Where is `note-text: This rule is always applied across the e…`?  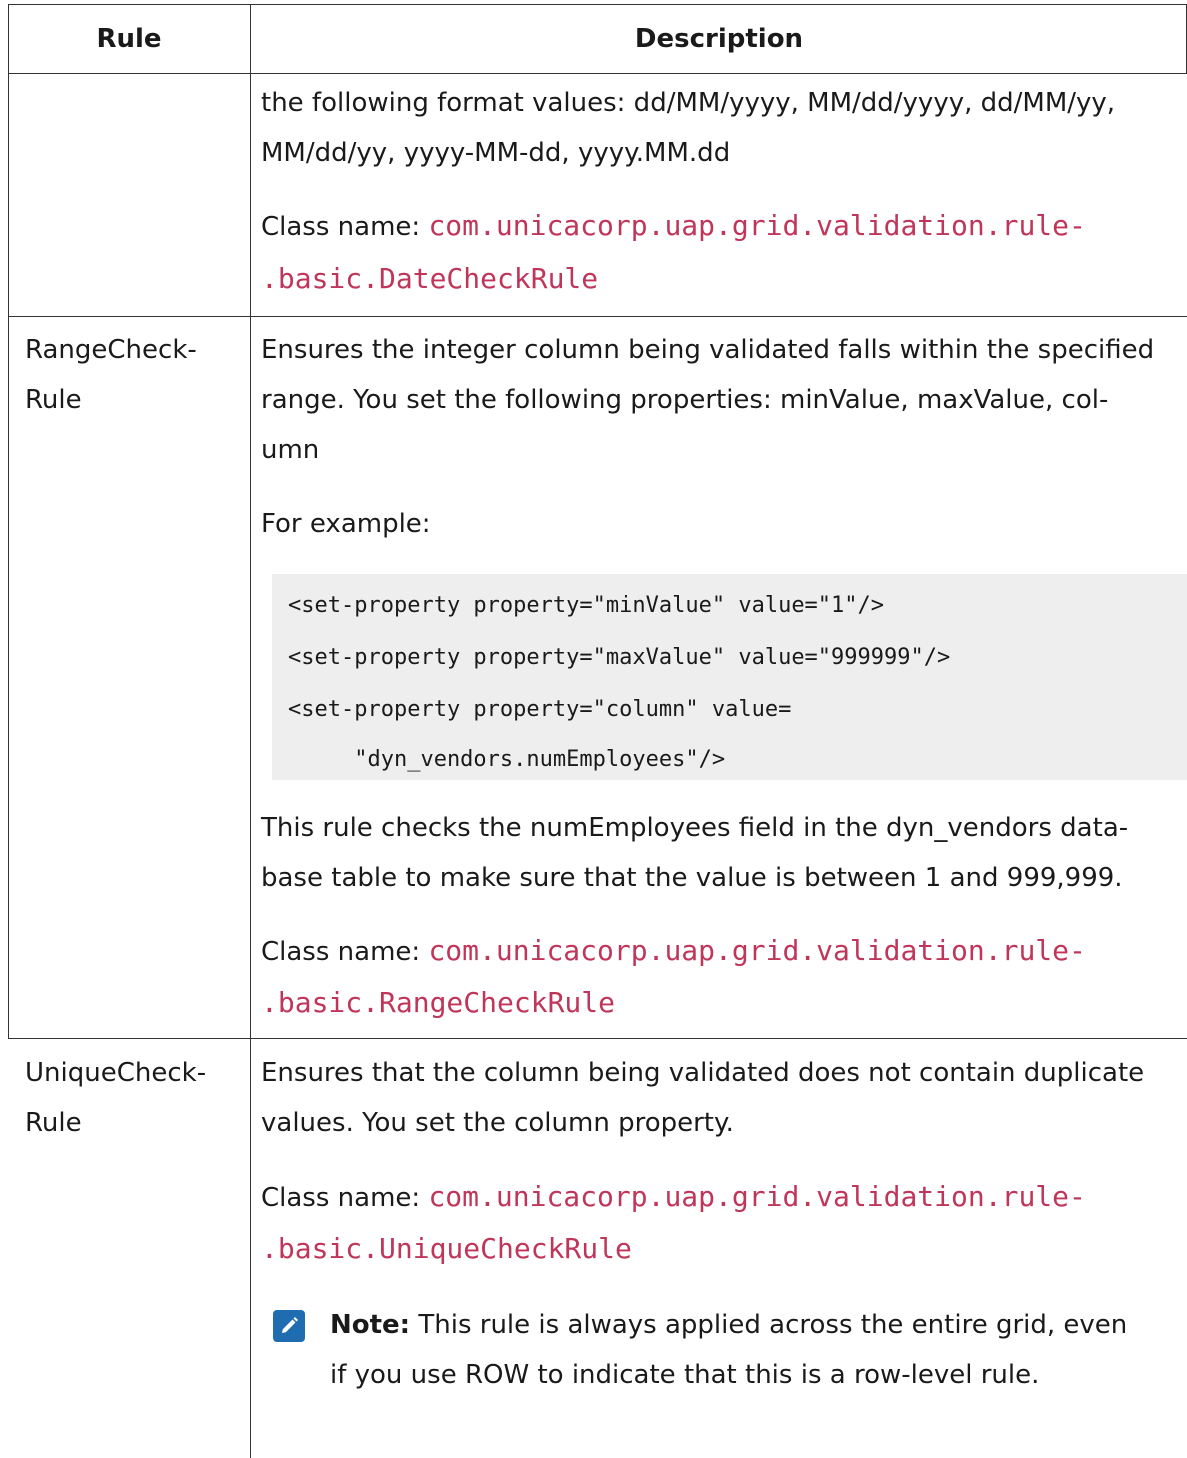 note-text: This rule is always applied across the e… is located at coordinates (769, 1325).